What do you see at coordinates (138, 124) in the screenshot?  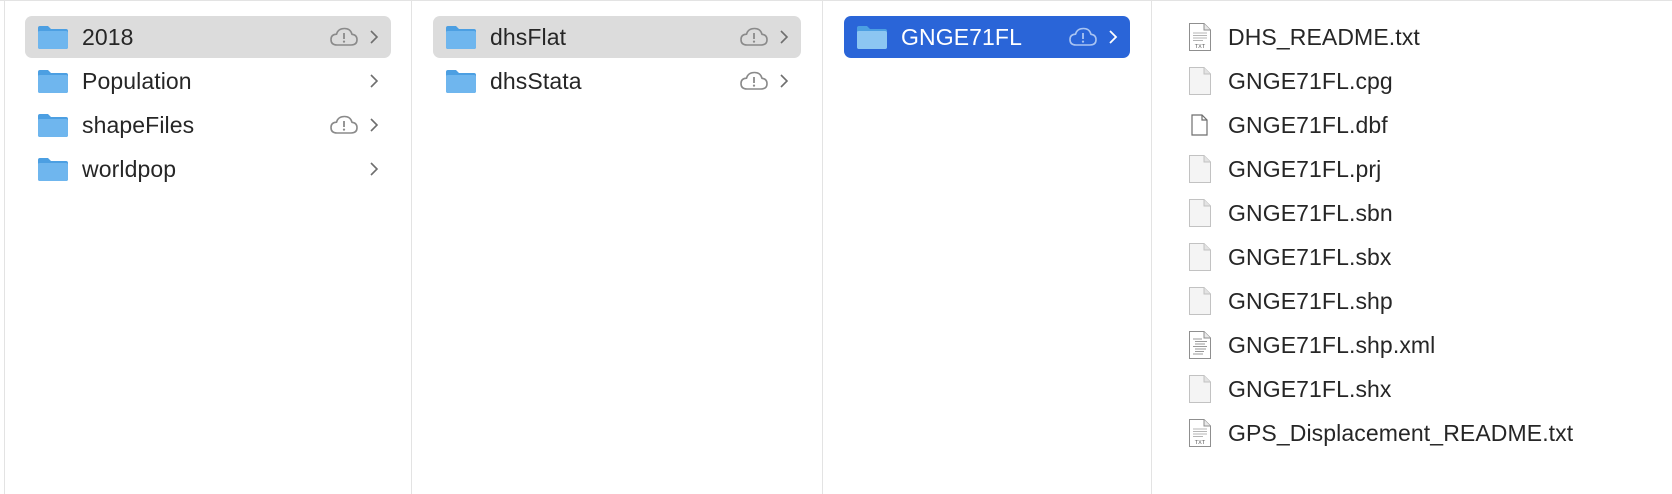 I see `folder-label: shapeFiles` at bounding box center [138, 124].